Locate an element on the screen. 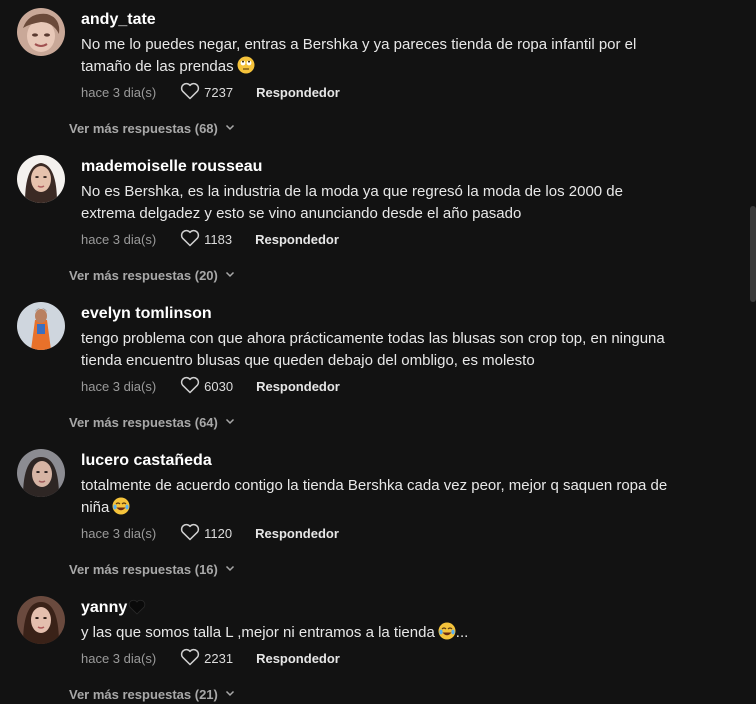 The image size is (756, 704). face-with-rolling-eyes-icon is located at coordinates (246, 68).